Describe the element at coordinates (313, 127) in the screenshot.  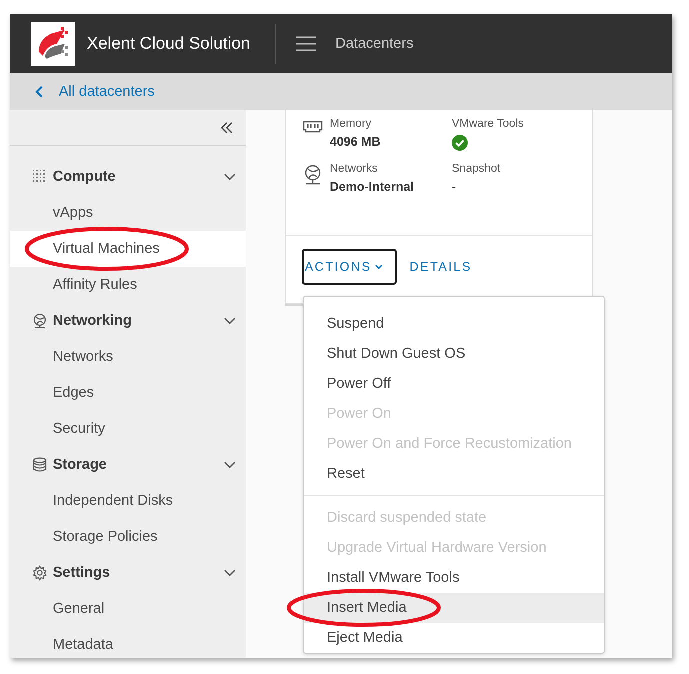
I see `memory-icon` at that location.